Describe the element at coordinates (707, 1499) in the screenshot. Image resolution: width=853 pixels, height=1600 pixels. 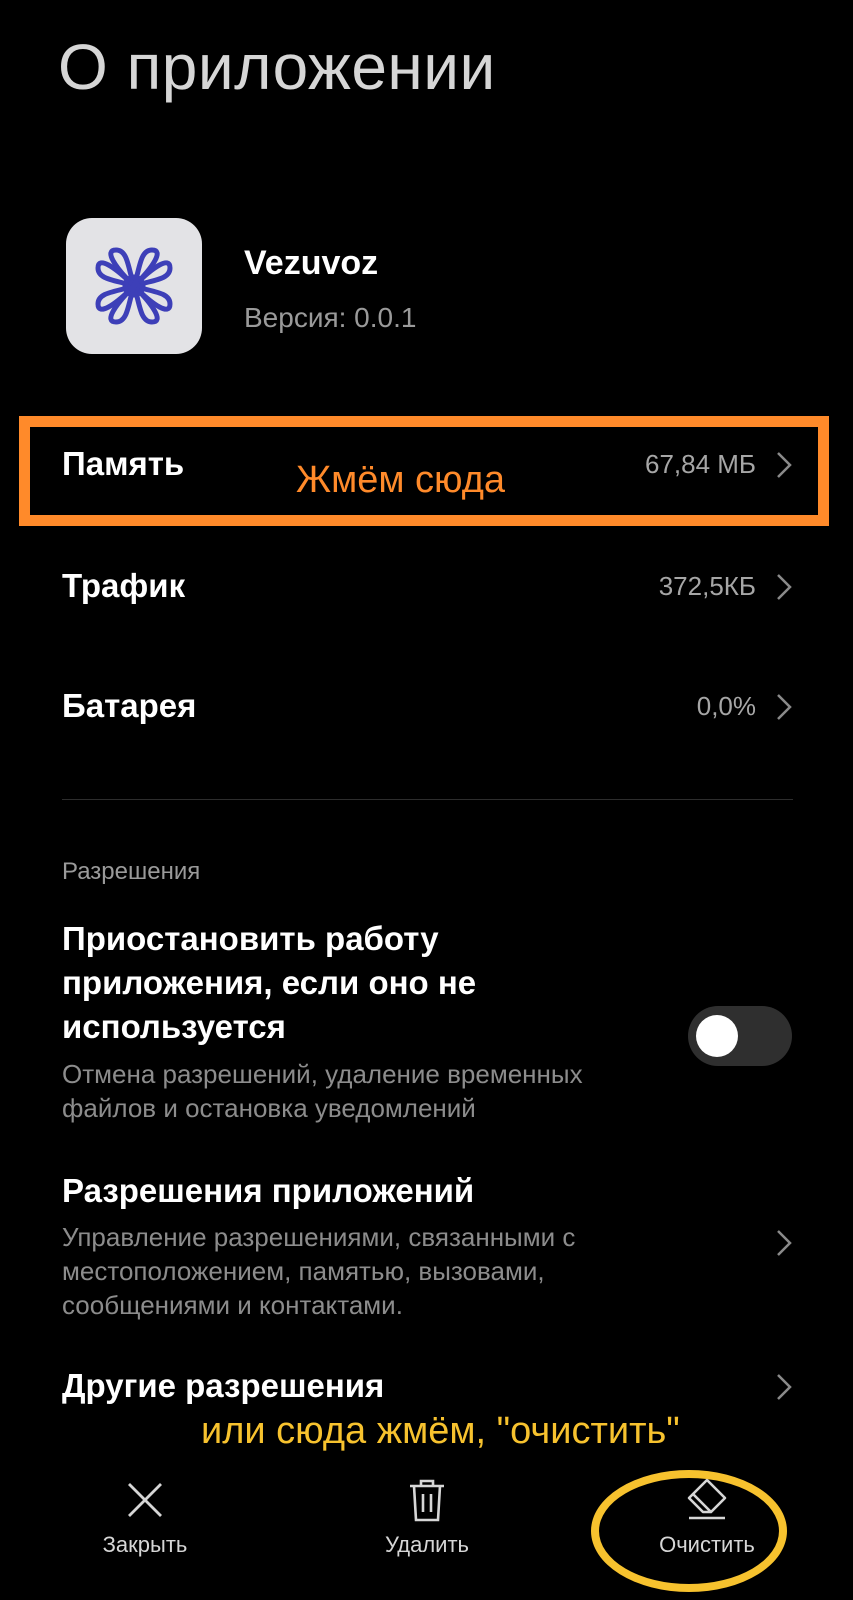
I see `eraser-icon` at that location.